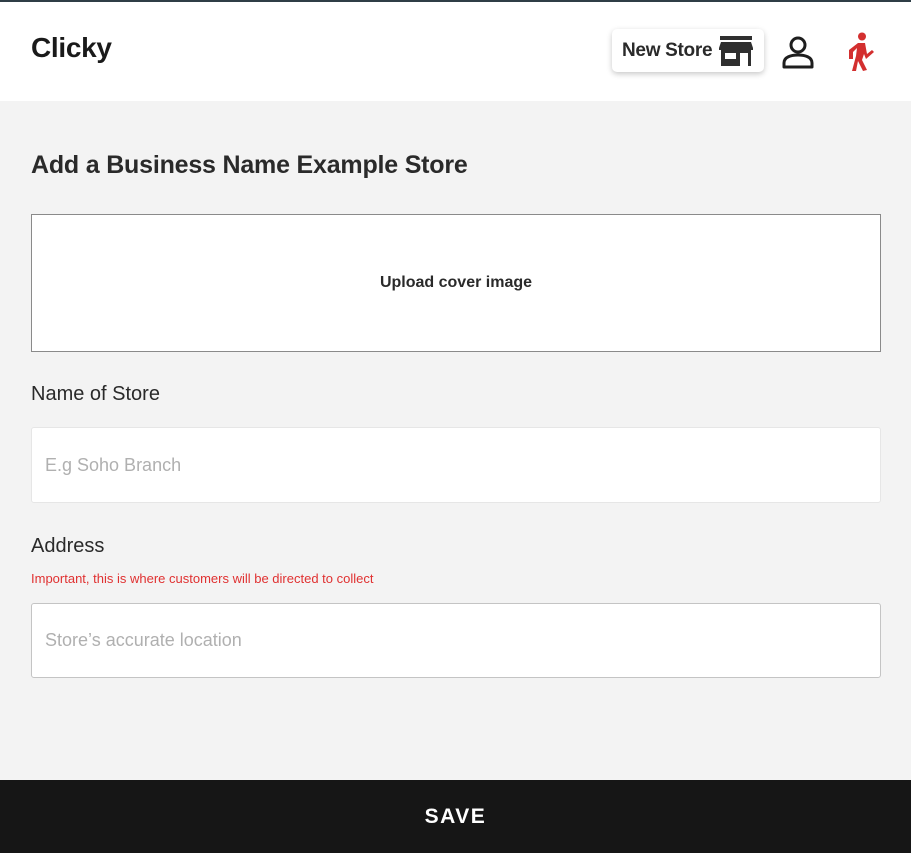  I want to click on brand-logo: Clicky, so click(71, 48).